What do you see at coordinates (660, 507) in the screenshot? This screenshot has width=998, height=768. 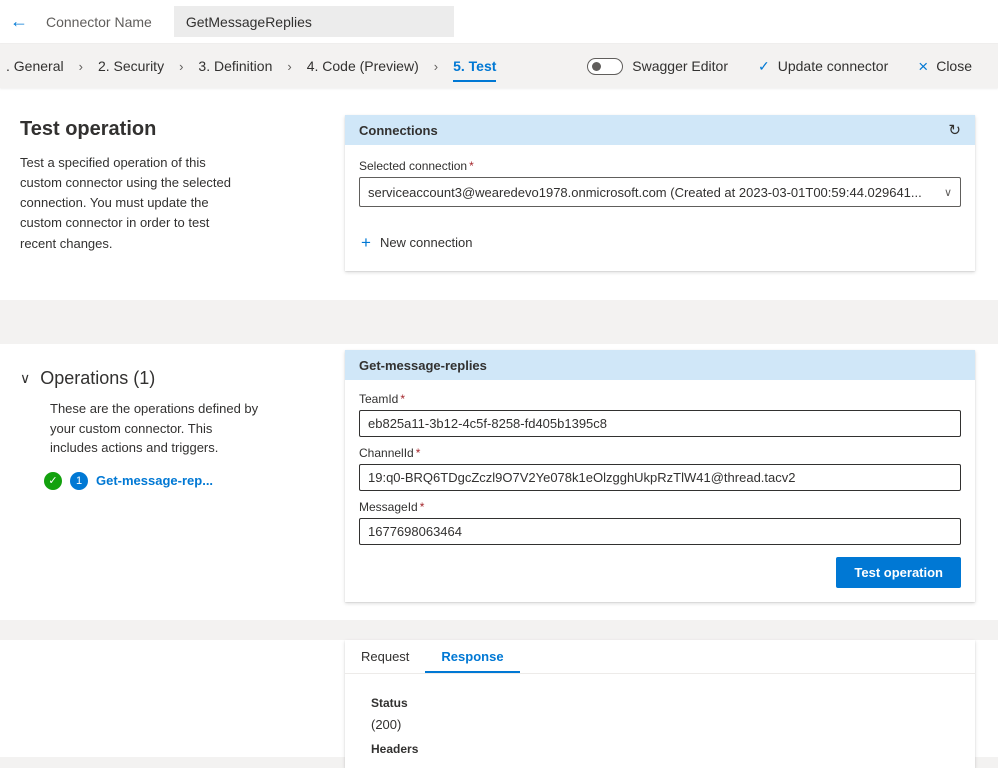 I see `messageid-label: MessageId *` at bounding box center [660, 507].